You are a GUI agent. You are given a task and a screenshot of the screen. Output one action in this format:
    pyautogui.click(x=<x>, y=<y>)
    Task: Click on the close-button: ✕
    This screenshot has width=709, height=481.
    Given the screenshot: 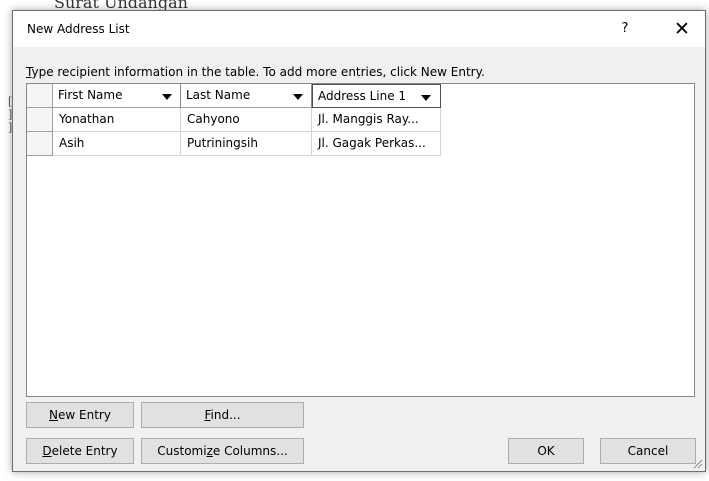 What is the action you would take?
    pyautogui.click(x=682, y=29)
    